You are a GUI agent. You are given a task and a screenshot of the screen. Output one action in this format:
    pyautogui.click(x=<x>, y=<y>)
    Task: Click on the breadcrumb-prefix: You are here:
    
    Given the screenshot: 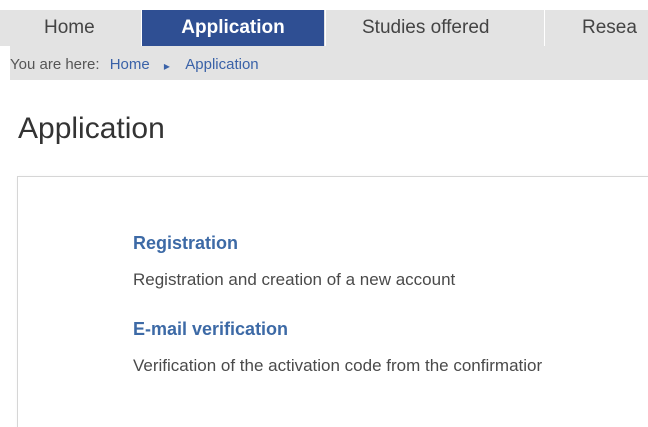 What is the action you would take?
    pyautogui.click(x=55, y=64)
    